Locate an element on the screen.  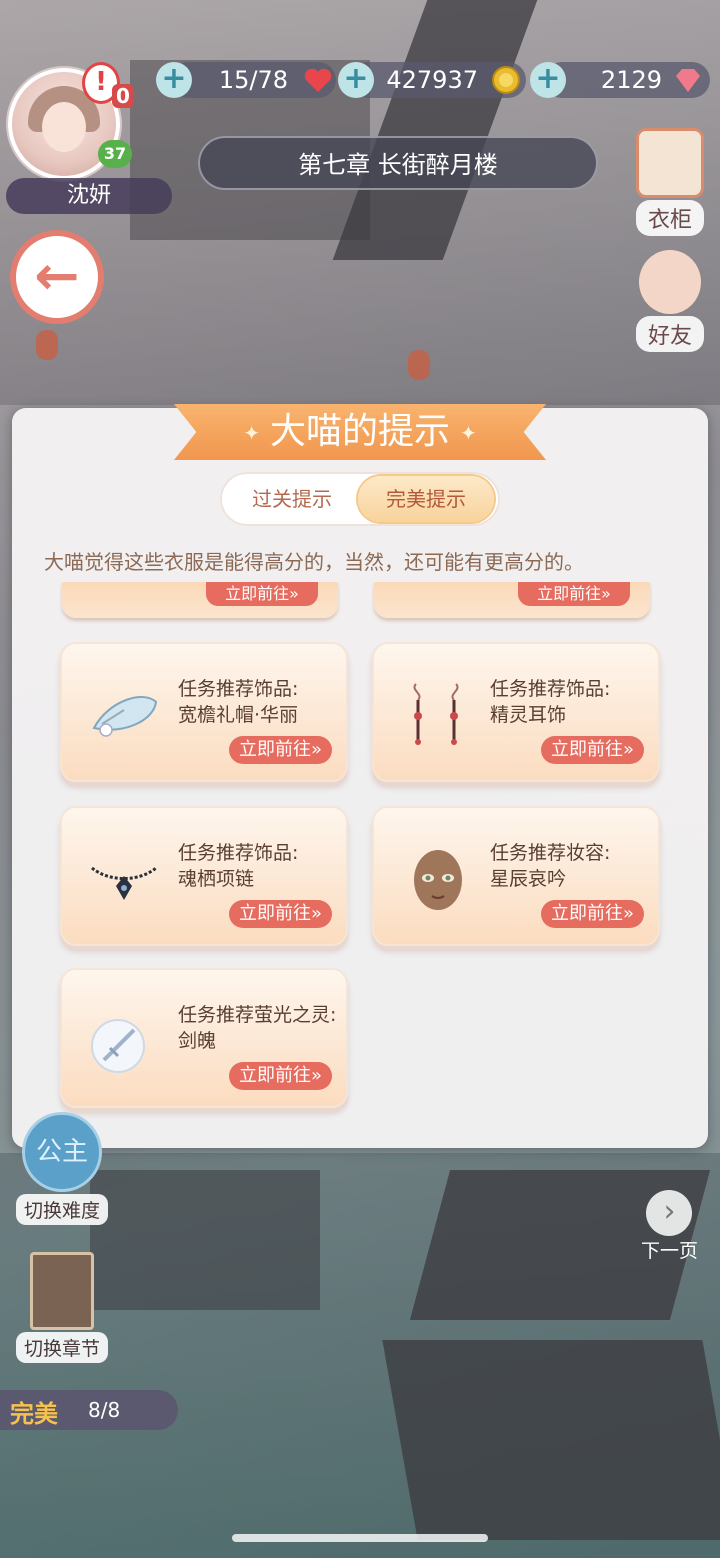
back-button: ← is located at coordinates (57, 277).